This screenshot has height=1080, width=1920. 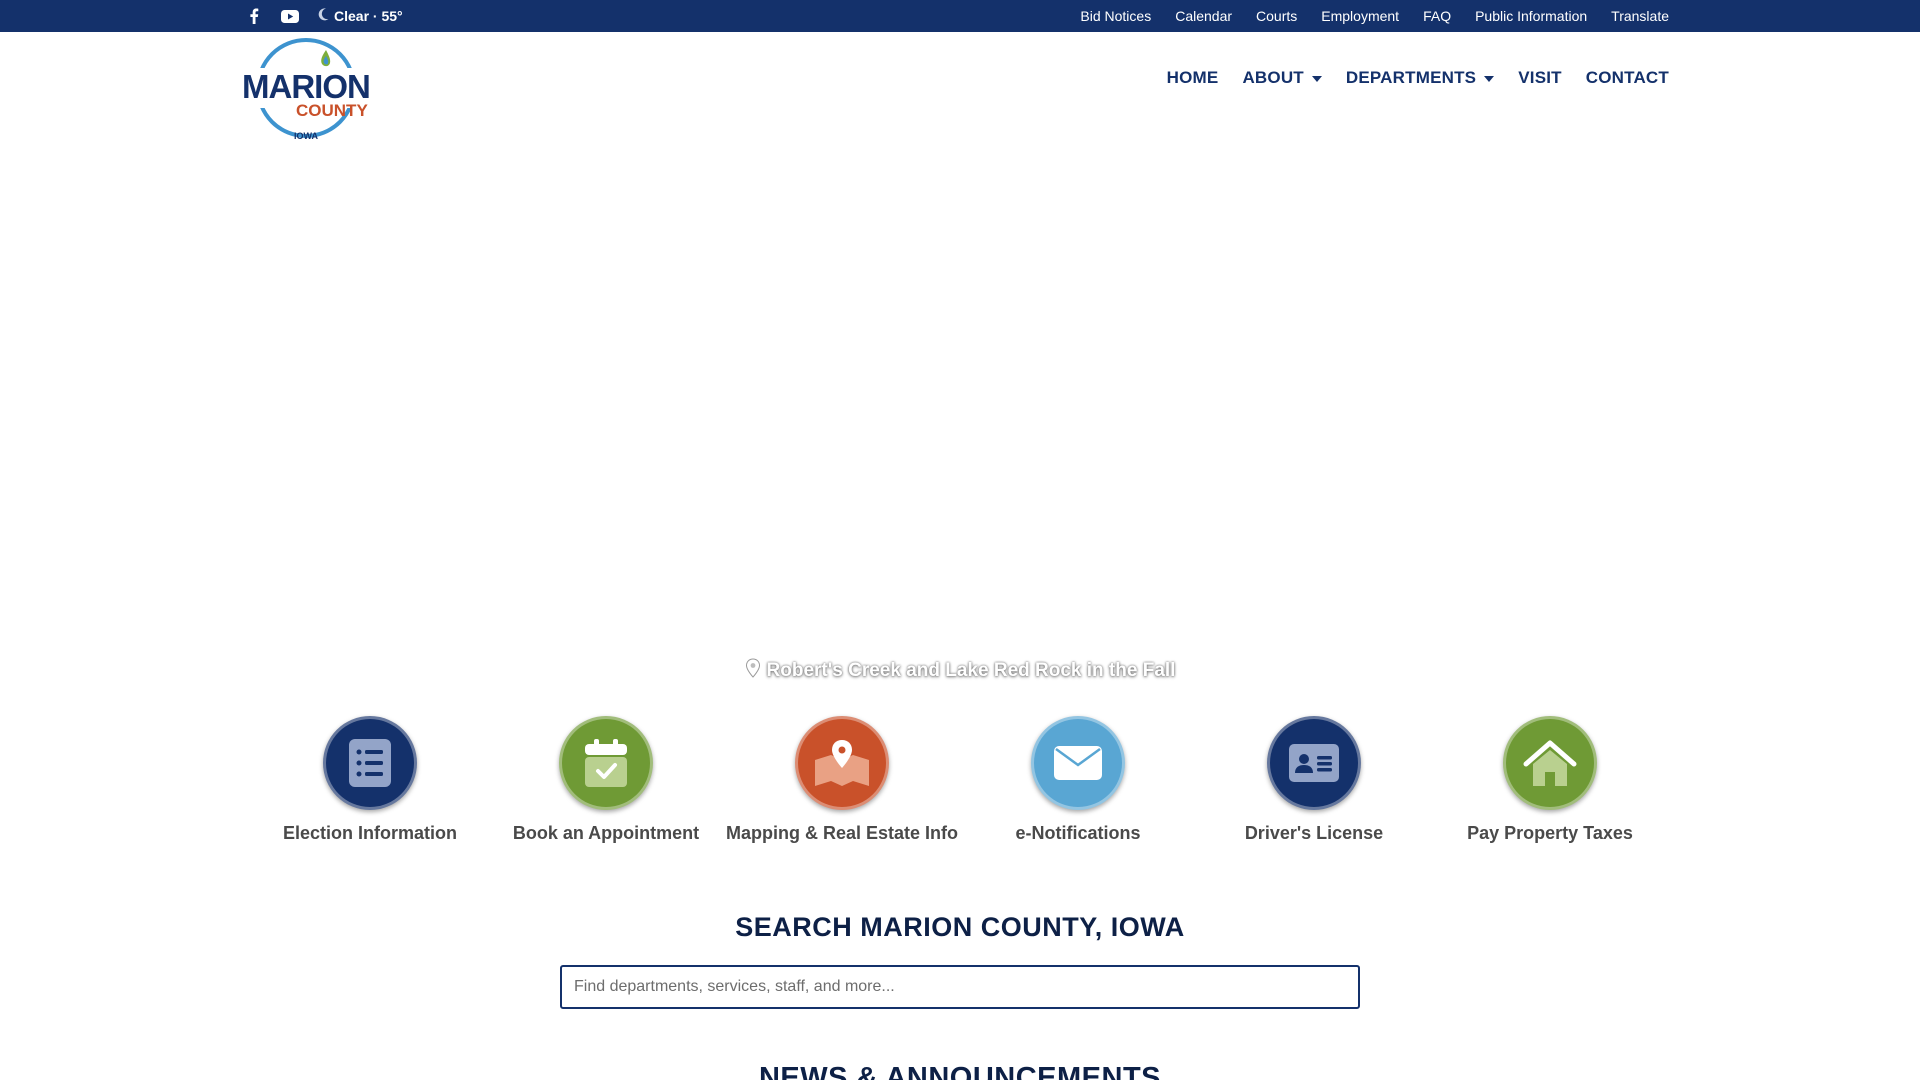 I want to click on link-faq: FAQ, so click(x=1437, y=16).